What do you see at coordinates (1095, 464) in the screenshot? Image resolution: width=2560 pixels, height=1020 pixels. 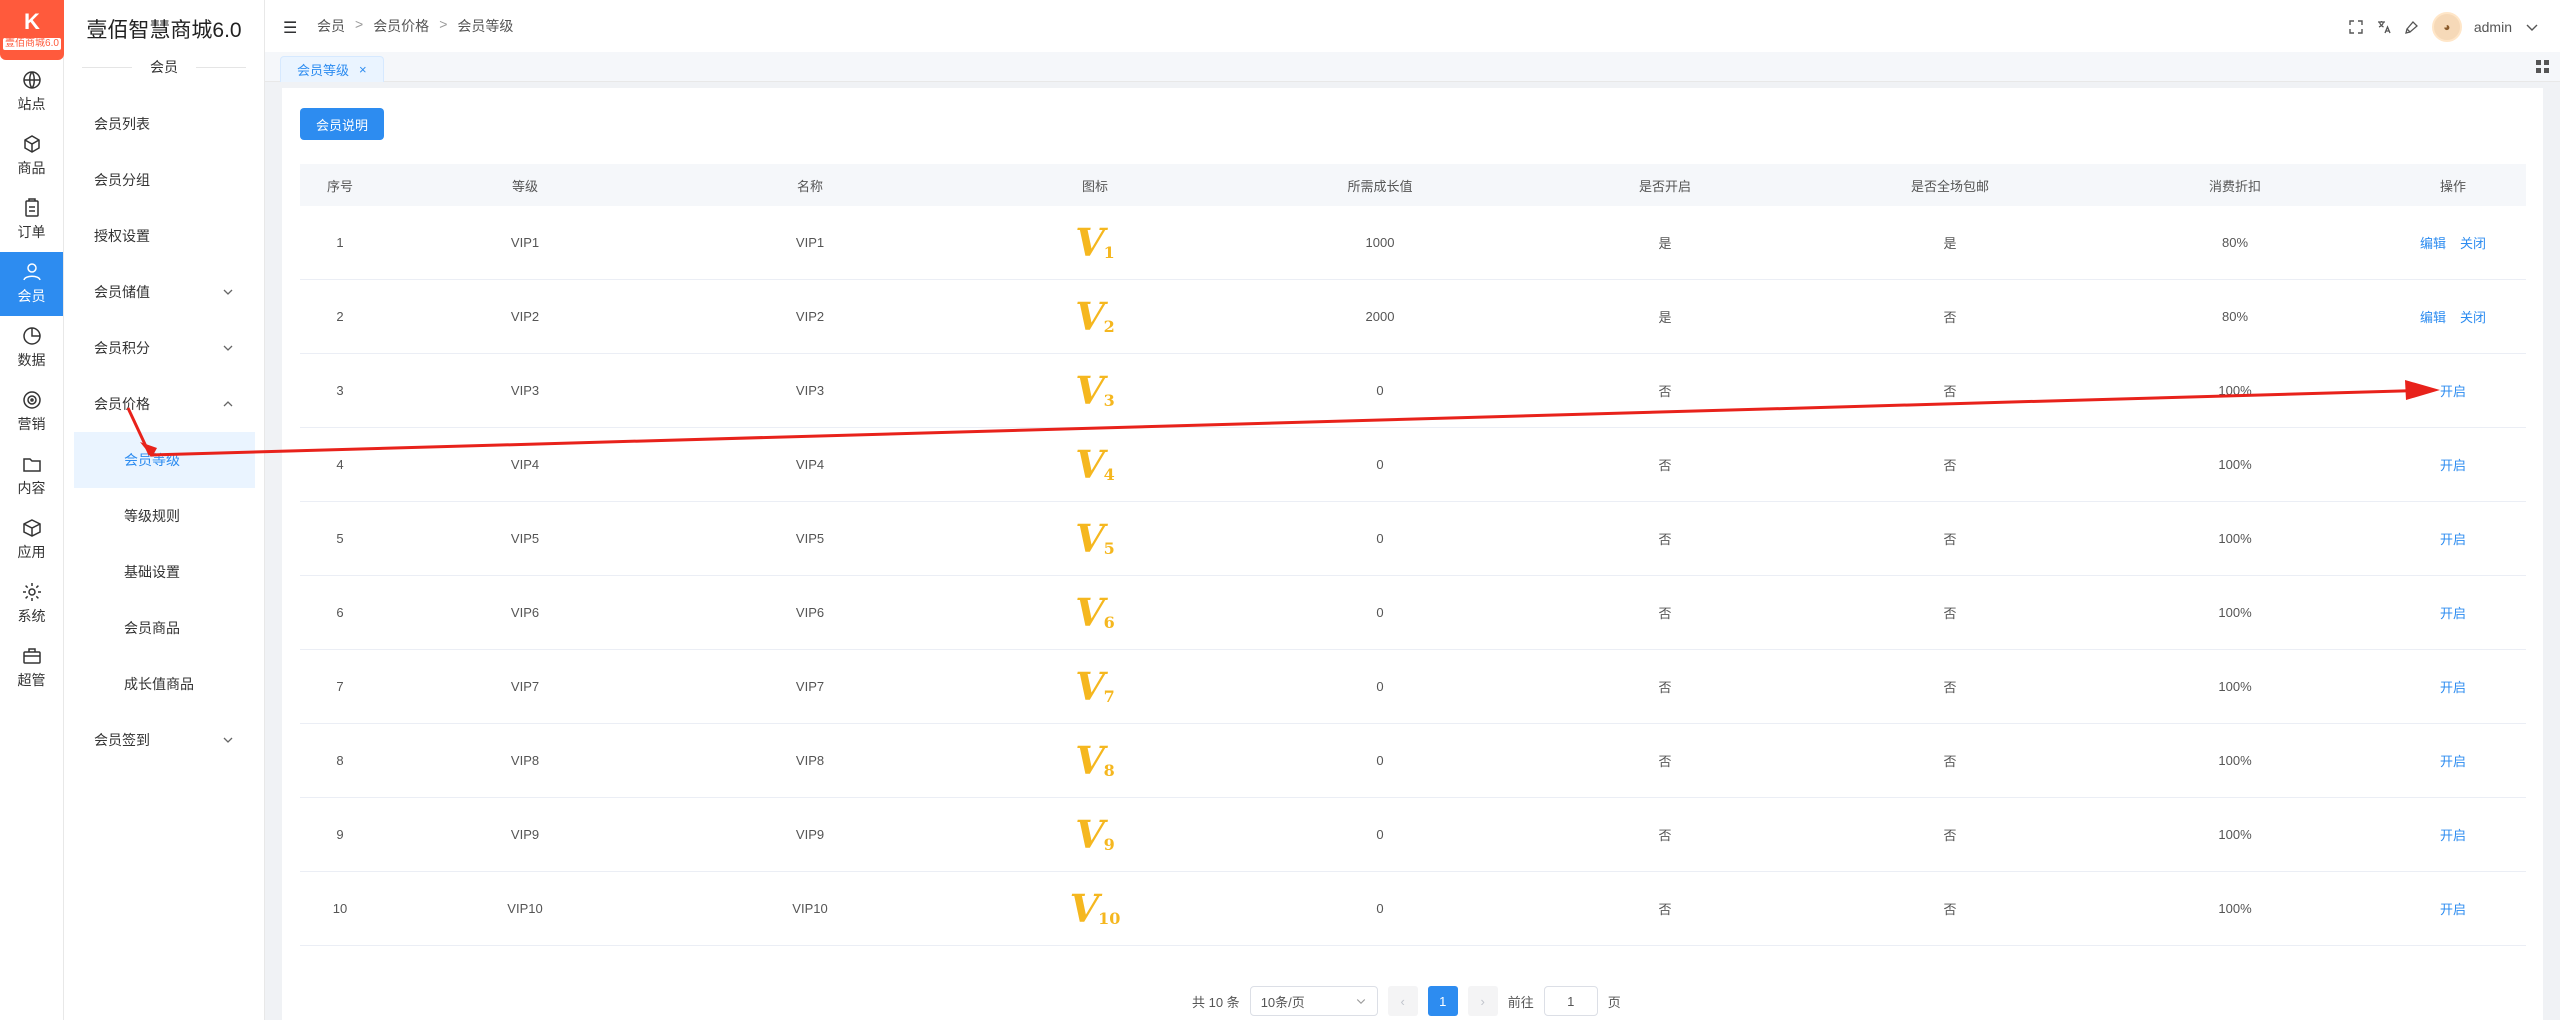 I see `vip-badge-icon: V4` at bounding box center [1095, 464].